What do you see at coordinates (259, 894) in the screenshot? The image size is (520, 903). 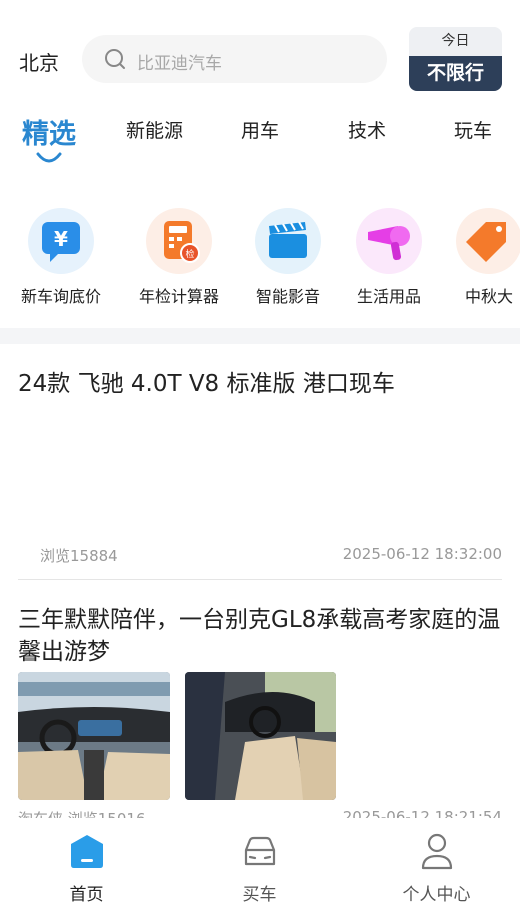 I see `nav-buy-car-label: 买车` at bounding box center [259, 894].